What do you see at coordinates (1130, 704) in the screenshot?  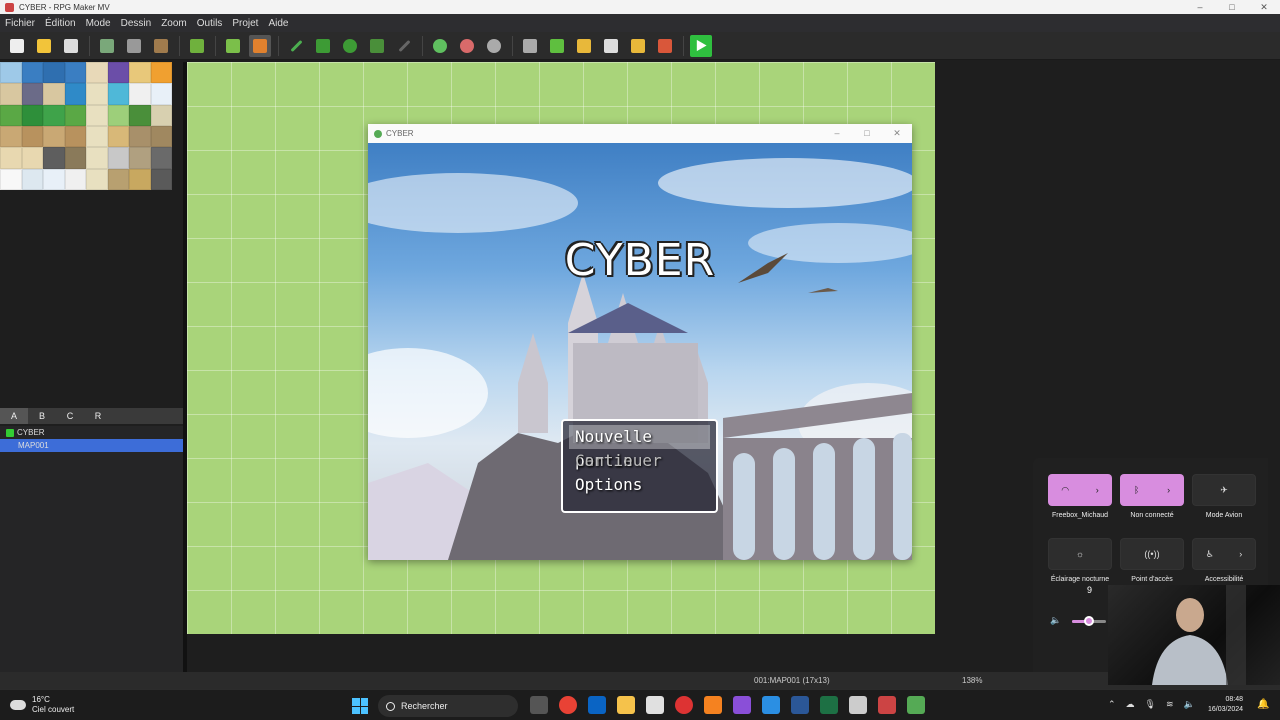 I see `onedrive-icon: ☁` at bounding box center [1130, 704].